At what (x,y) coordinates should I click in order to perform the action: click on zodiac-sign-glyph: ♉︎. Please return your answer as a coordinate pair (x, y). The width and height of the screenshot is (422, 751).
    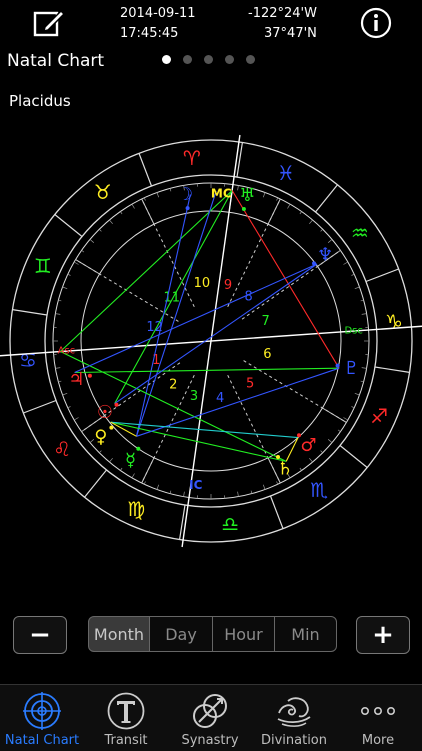
    Looking at the image, I should click on (103, 192).